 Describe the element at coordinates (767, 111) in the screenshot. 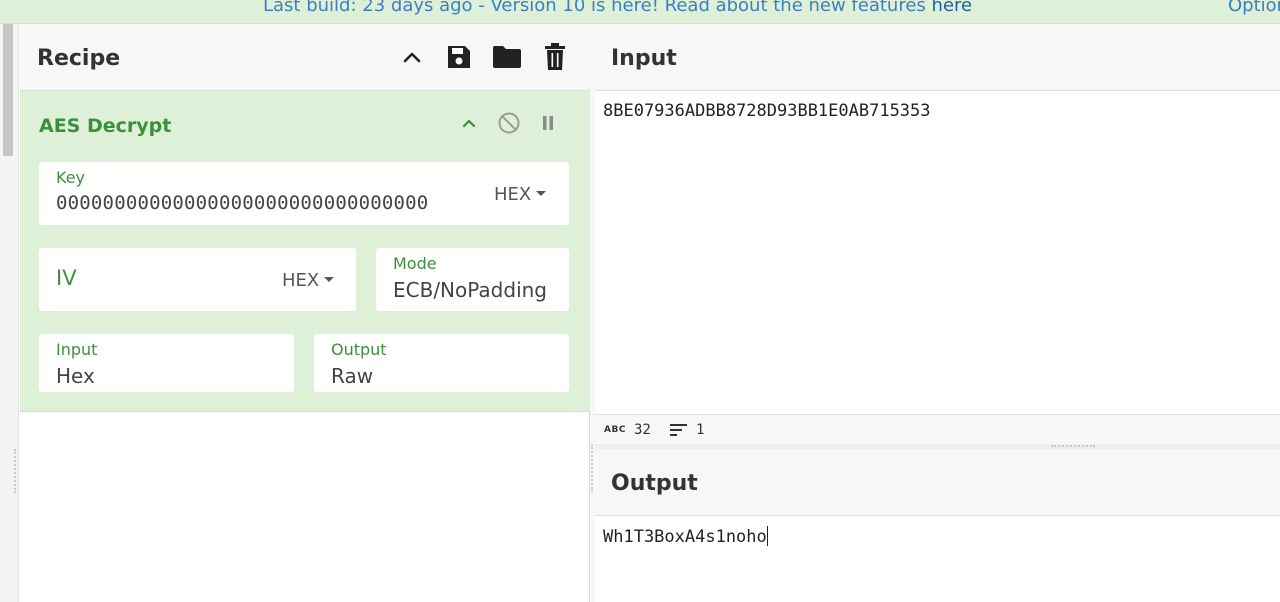

I see `input-textarea: 8BE07936ADBB8728D93BB1E0AB715353` at that location.